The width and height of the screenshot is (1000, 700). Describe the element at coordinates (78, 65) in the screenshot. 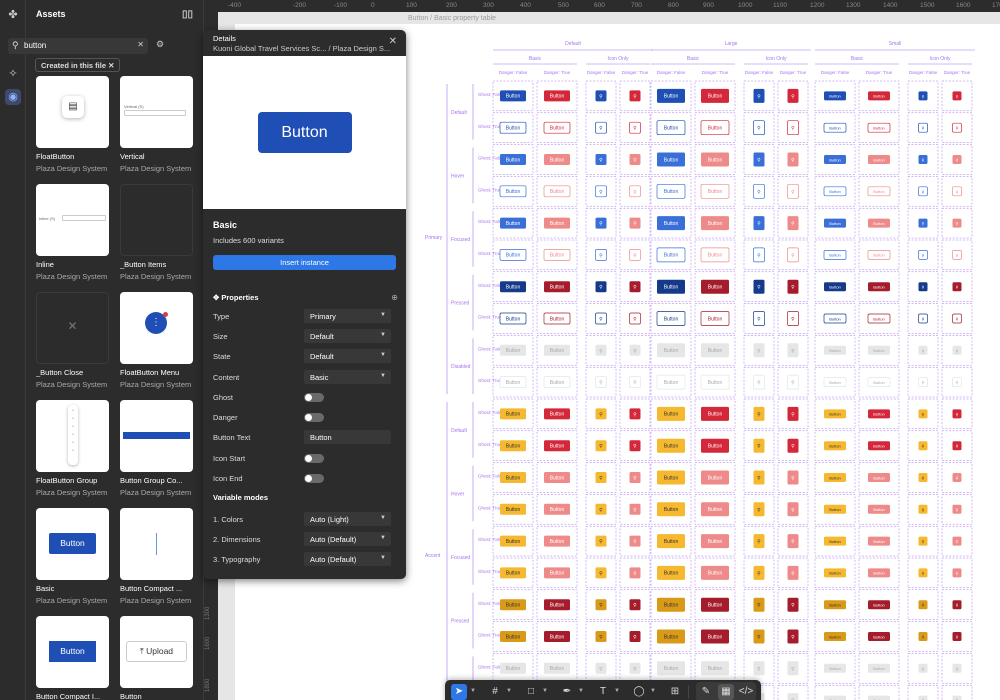

I see `filter-chip: Created in this file ✕` at that location.